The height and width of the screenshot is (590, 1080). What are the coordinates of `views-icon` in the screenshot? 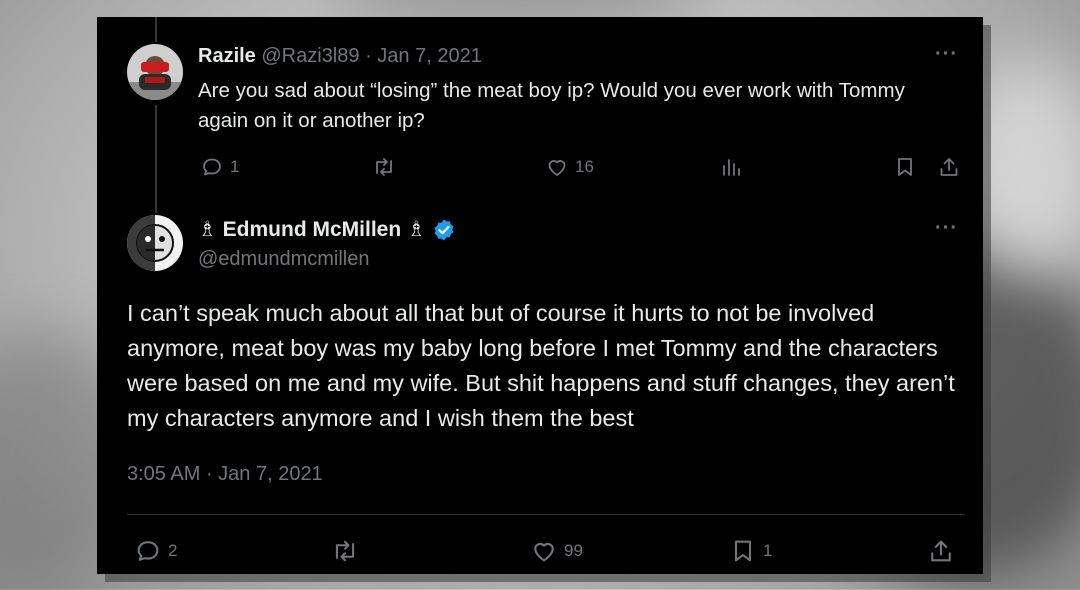 It's located at (731, 167).